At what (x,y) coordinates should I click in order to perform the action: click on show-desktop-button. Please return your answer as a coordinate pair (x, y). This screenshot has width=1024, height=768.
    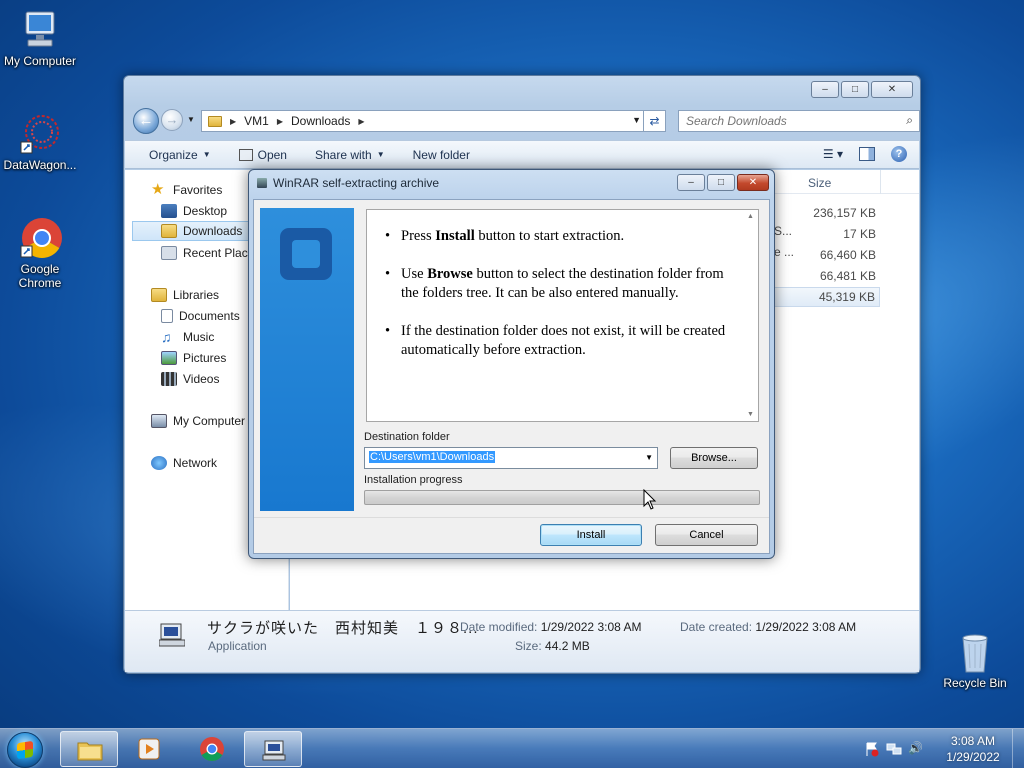
    Looking at the image, I should click on (1018, 748).